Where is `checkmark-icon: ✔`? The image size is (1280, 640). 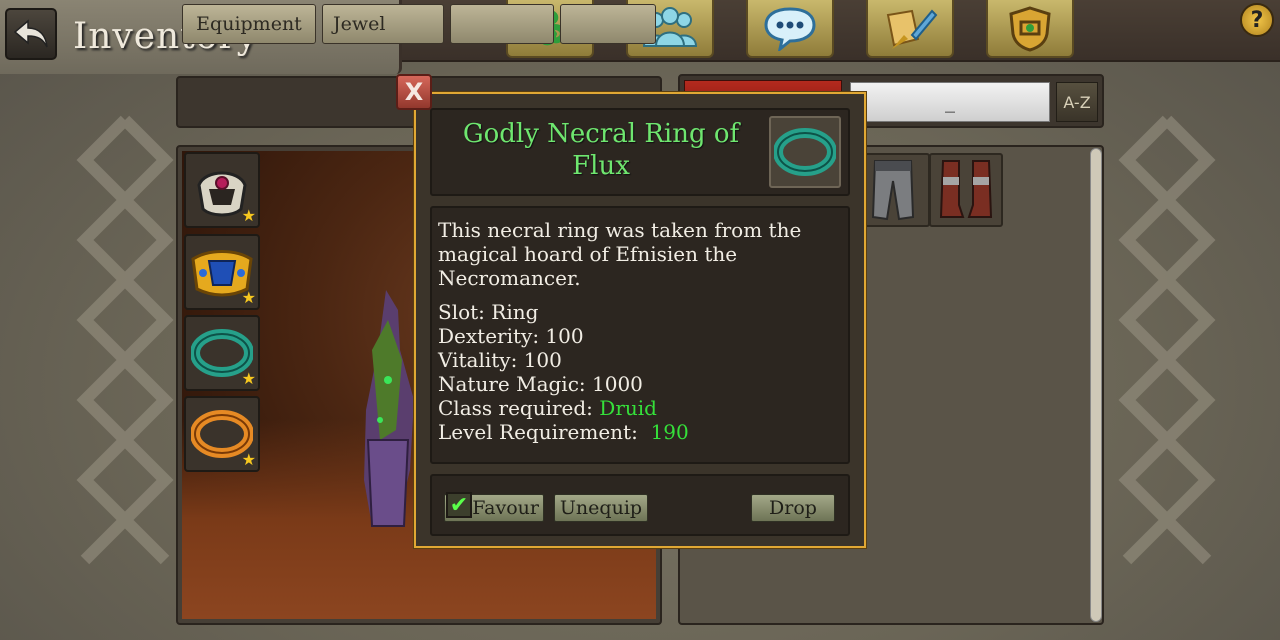 checkmark-icon: ✔ is located at coordinates (459, 505).